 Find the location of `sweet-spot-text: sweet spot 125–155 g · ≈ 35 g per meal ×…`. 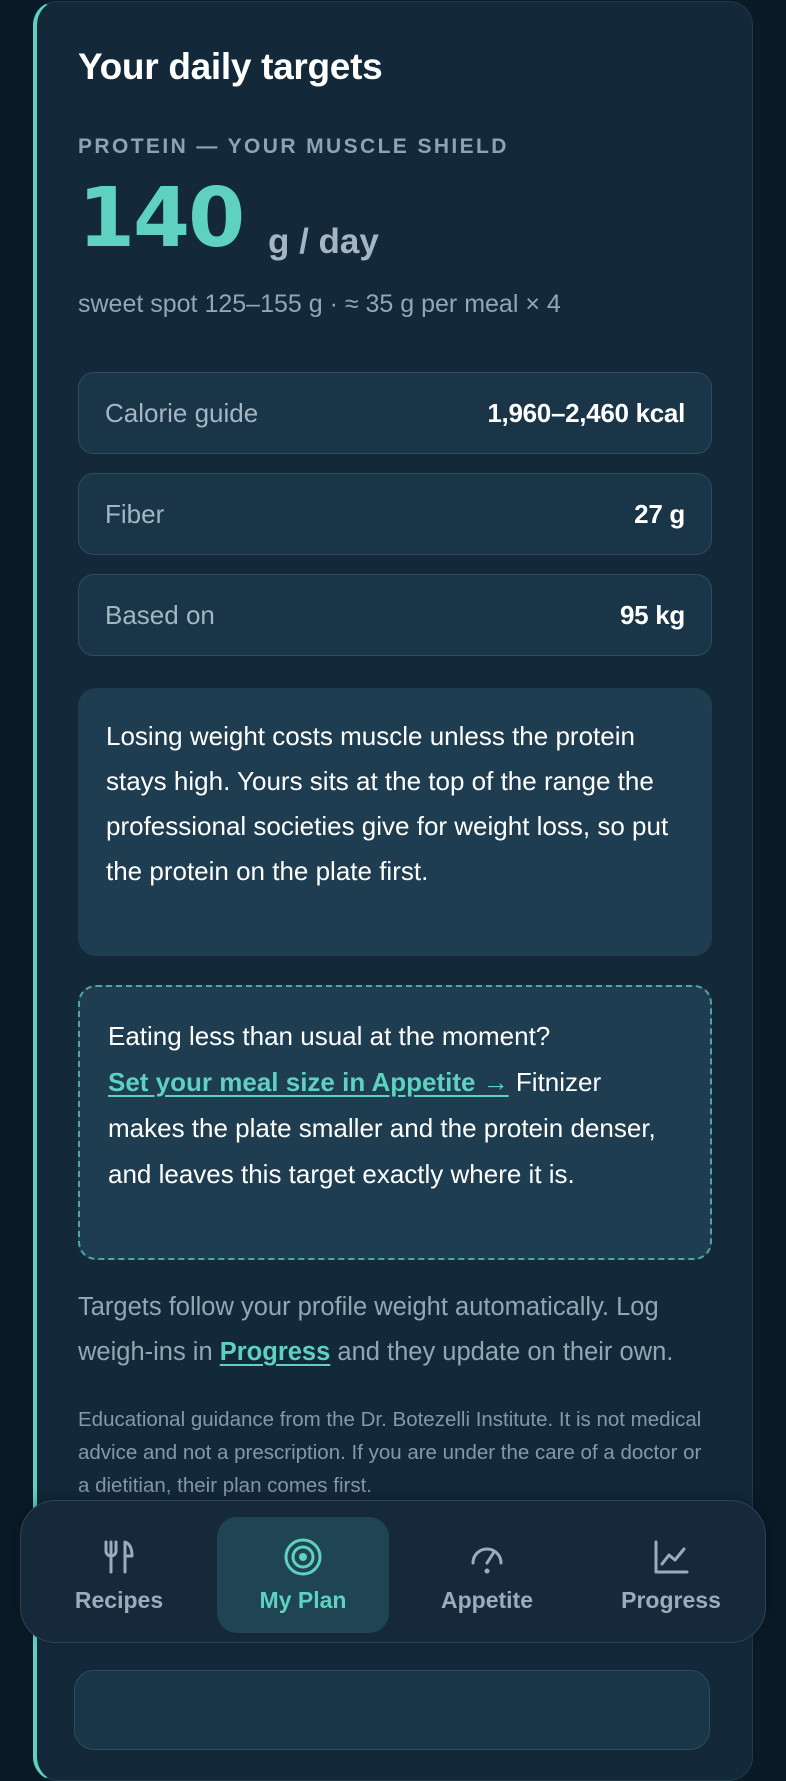

sweet-spot-text: sweet spot 125–155 g · ≈ 35 g per meal ×… is located at coordinates (319, 304).